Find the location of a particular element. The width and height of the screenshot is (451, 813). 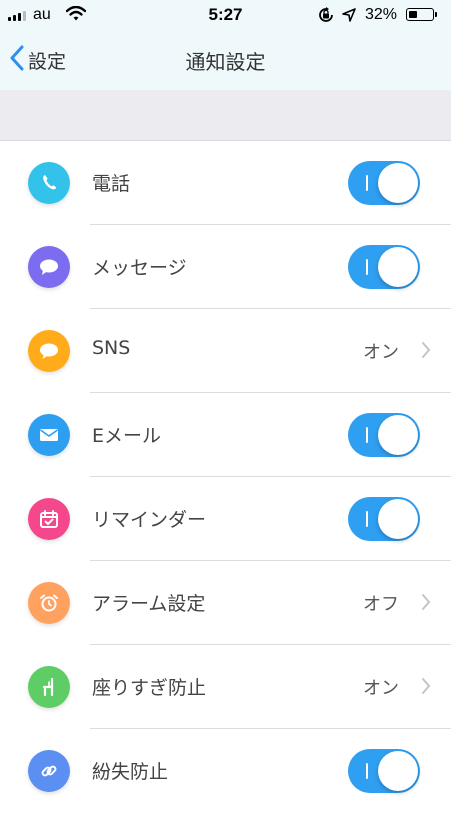

battery-percentage: 32% is located at coordinates (381, 14).